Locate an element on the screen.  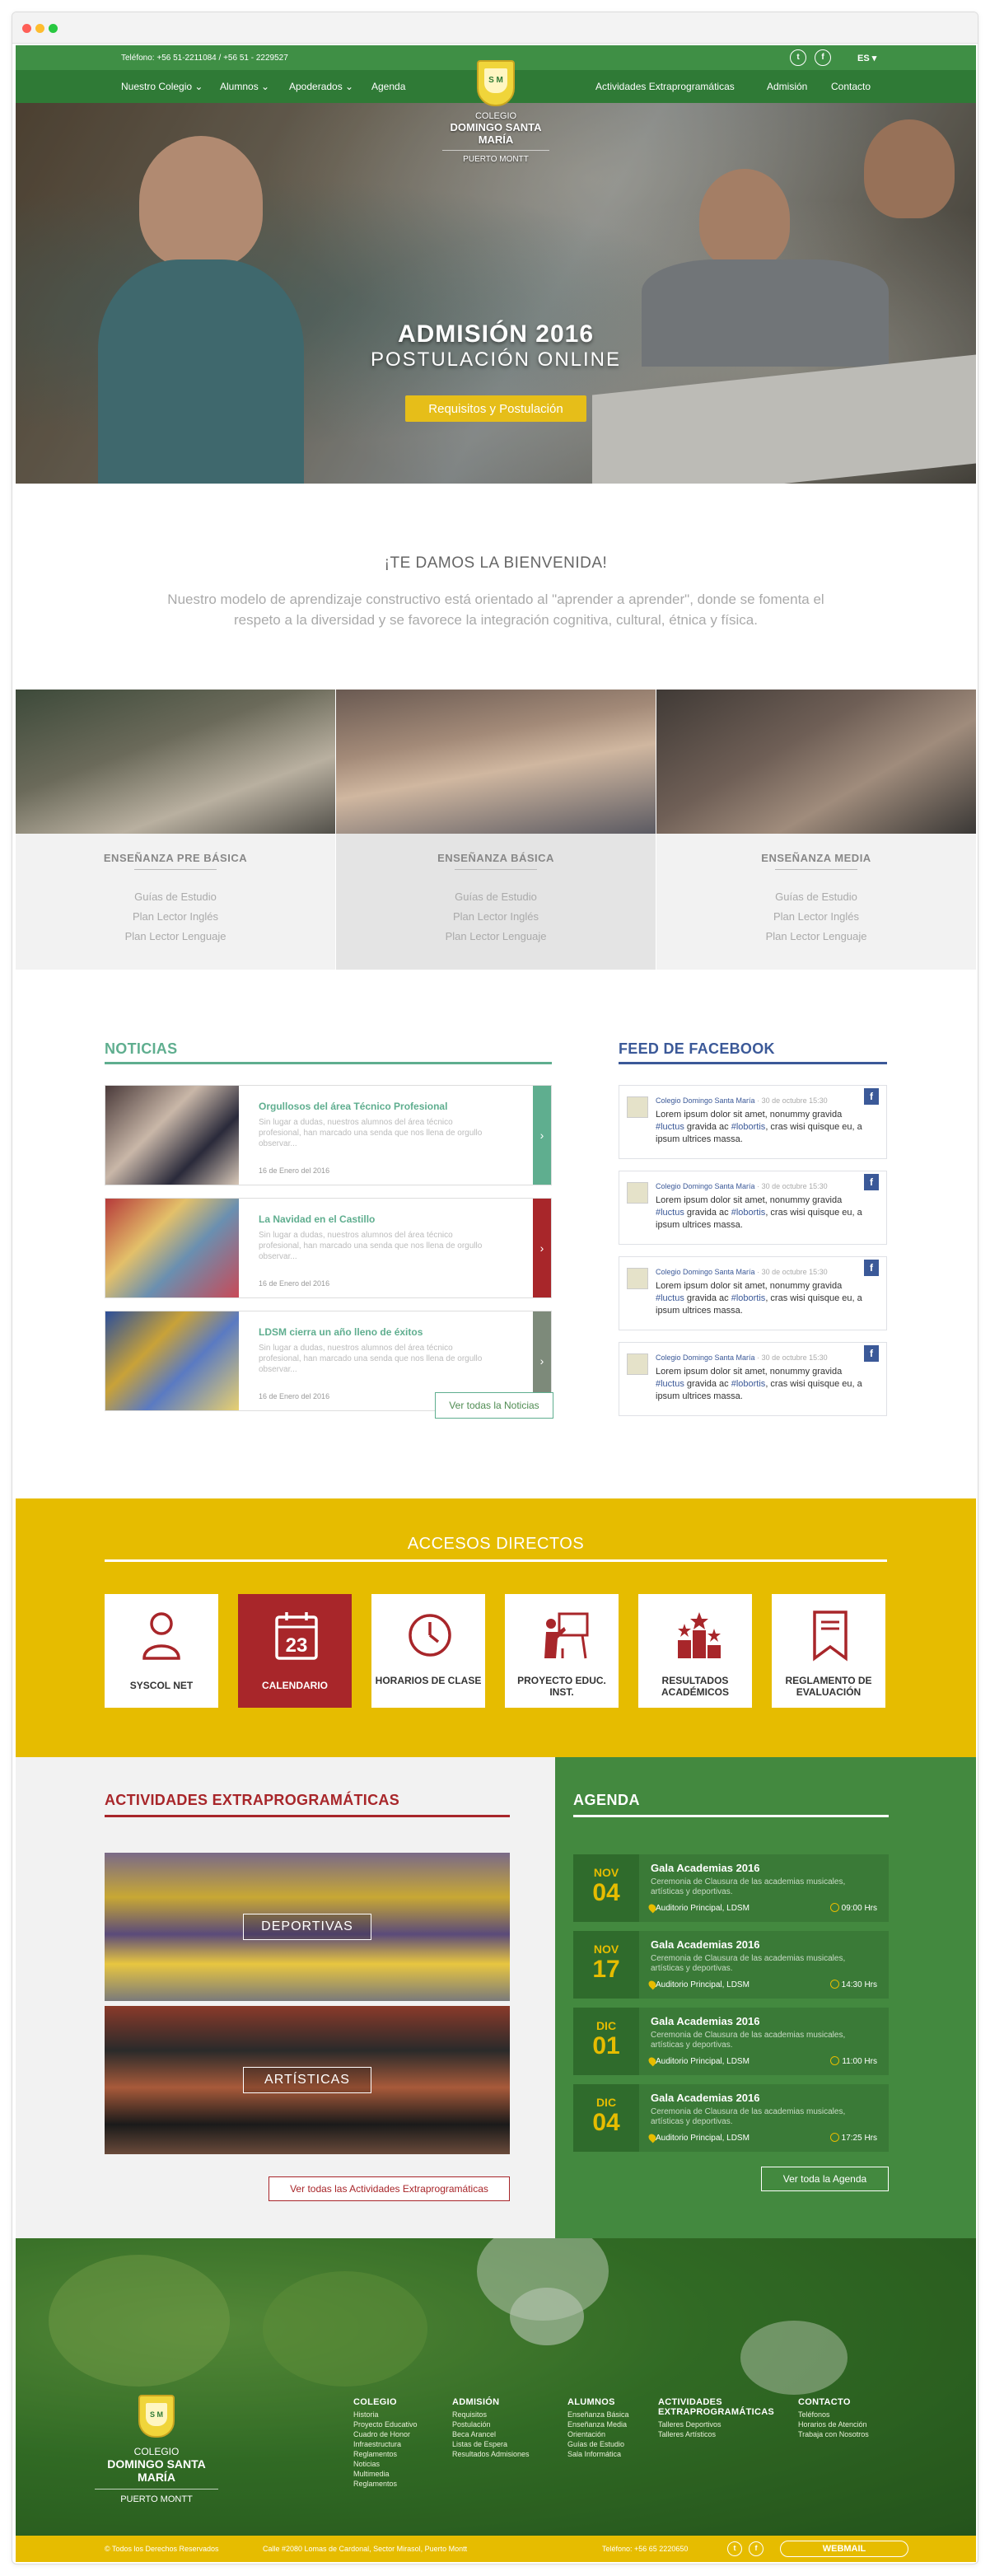
nav-contacto: Contacto is located at coordinates (851, 86).